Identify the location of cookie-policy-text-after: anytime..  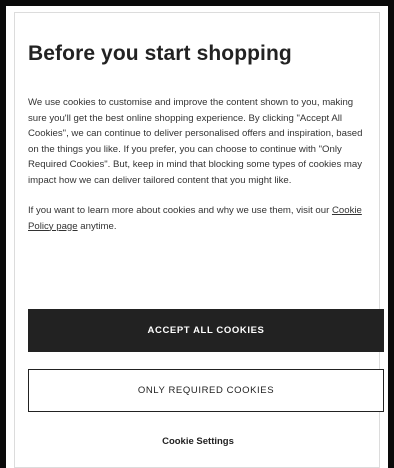
(97, 226).